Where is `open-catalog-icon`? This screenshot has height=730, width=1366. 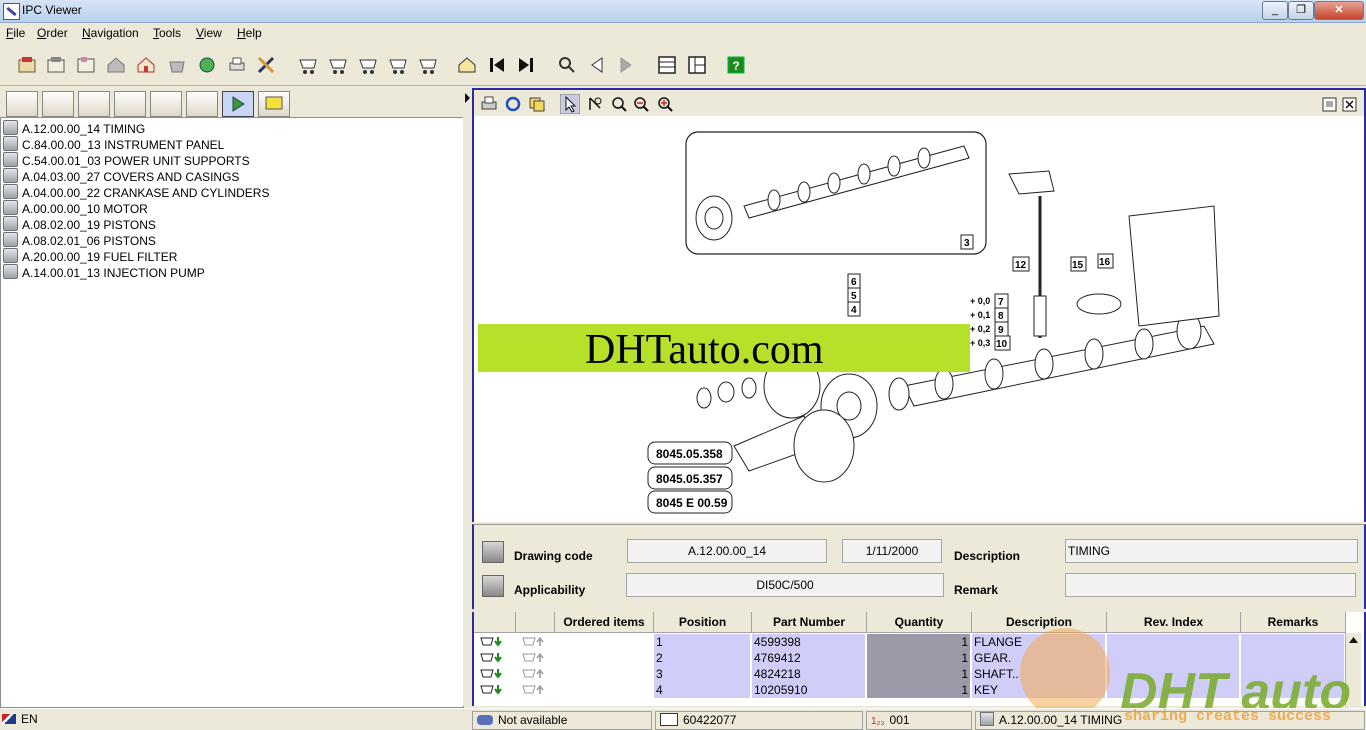
open-catalog-icon is located at coordinates (27, 65).